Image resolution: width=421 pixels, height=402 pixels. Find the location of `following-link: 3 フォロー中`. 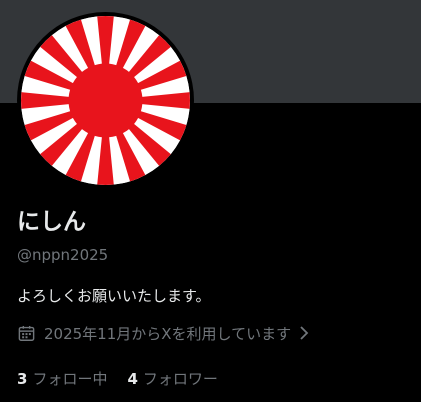

following-link: 3 フォロー中 is located at coordinates (62, 379).